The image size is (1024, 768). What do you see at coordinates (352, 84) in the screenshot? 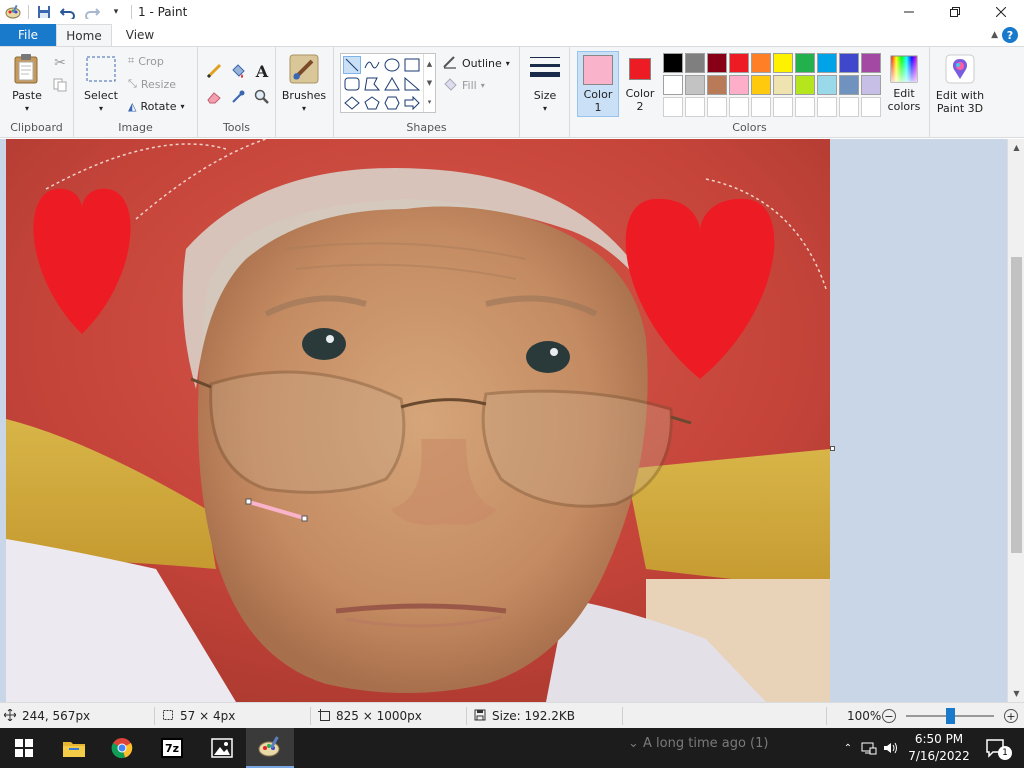
I see `rounded-rectangle-shape-icon` at bounding box center [352, 84].